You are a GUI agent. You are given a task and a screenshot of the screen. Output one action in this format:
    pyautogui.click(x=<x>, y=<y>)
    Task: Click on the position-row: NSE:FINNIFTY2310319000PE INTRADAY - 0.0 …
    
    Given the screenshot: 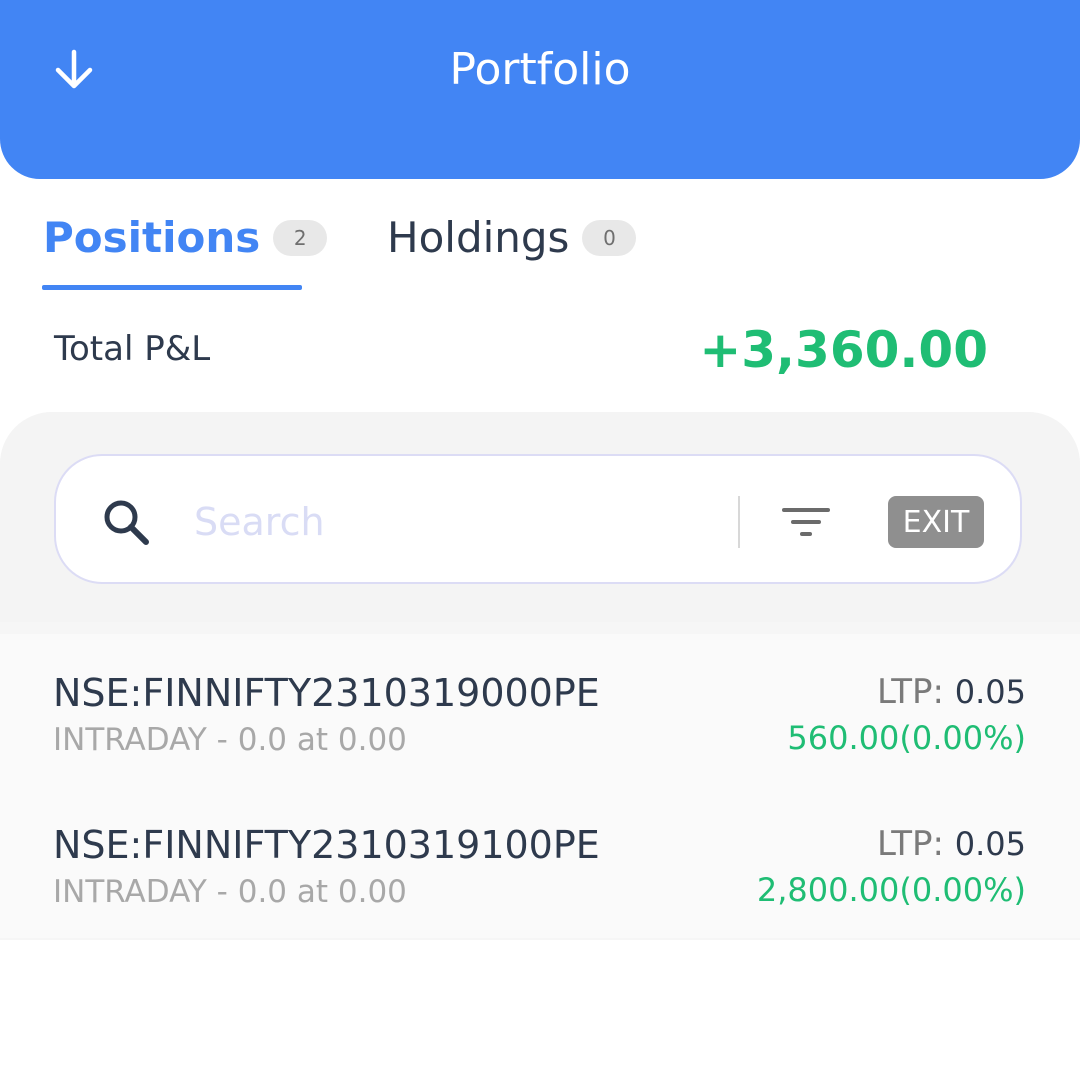 What is the action you would take?
    pyautogui.click(x=540, y=710)
    